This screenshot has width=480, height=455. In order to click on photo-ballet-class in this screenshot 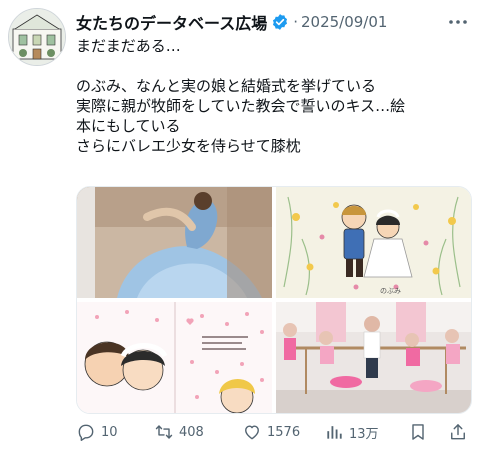, I will do `click(373, 357)`.